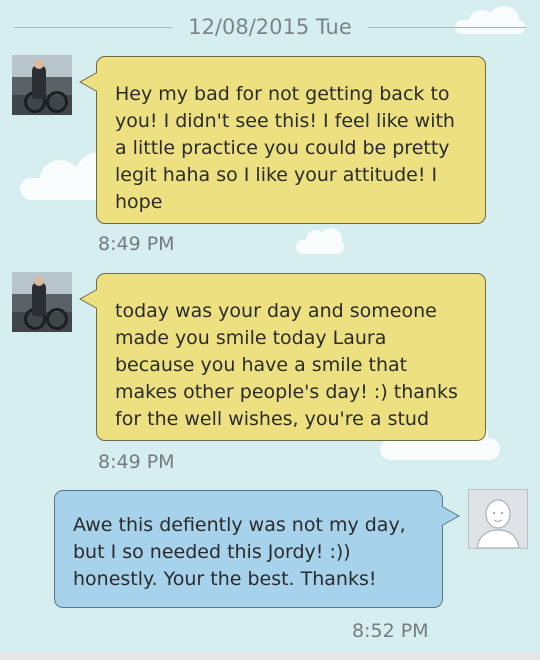 This screenshot has width=540, height=660. Describe the element at coordinates (390, 631) in the screenshot. I see `message-timestamp: 8:52 PM` at that location.